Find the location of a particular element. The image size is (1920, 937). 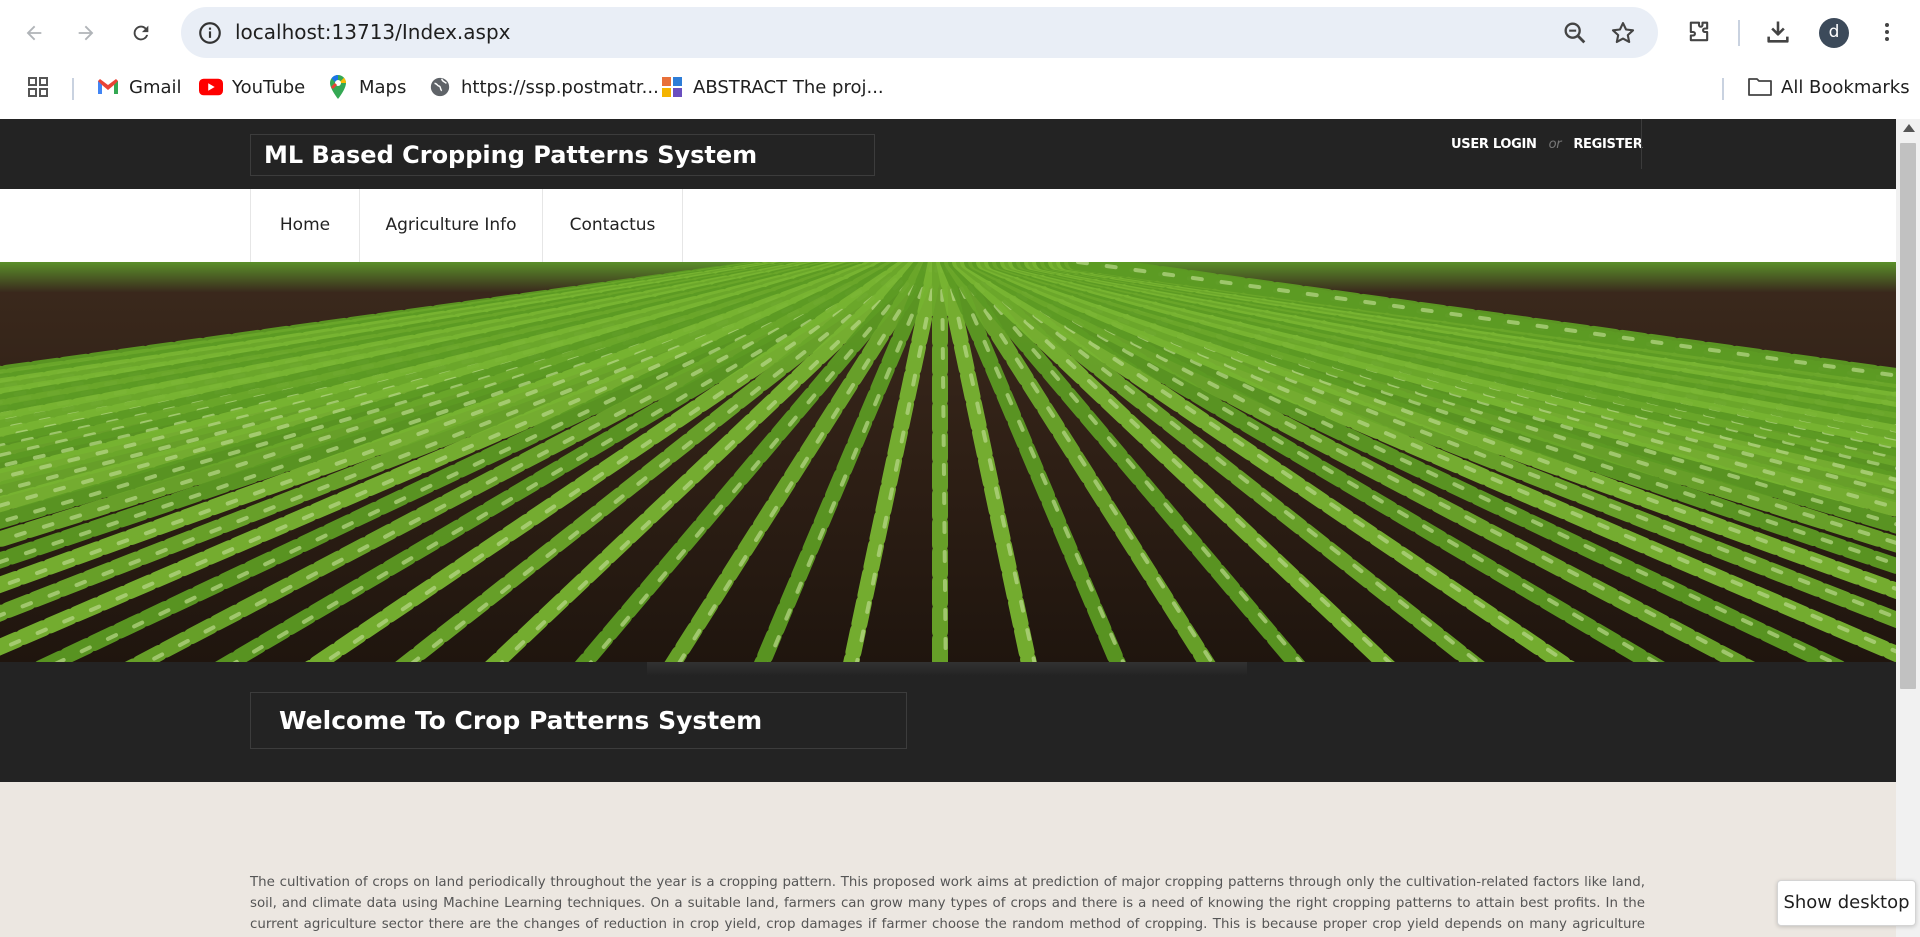

back-button is located at coordinates (34, 33).